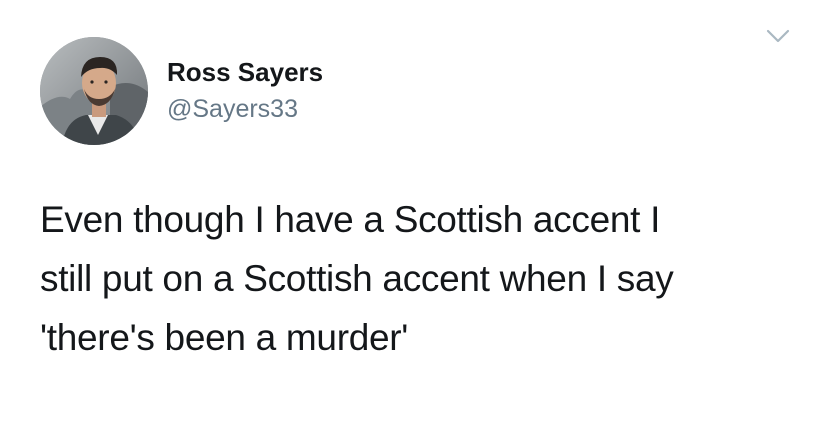 This screenshot has width=828, height=438. What do you see at coordinates (232, 109) in the screenshot?
I see `author-handle: @Sayers33` at bounding box center [232, 109].